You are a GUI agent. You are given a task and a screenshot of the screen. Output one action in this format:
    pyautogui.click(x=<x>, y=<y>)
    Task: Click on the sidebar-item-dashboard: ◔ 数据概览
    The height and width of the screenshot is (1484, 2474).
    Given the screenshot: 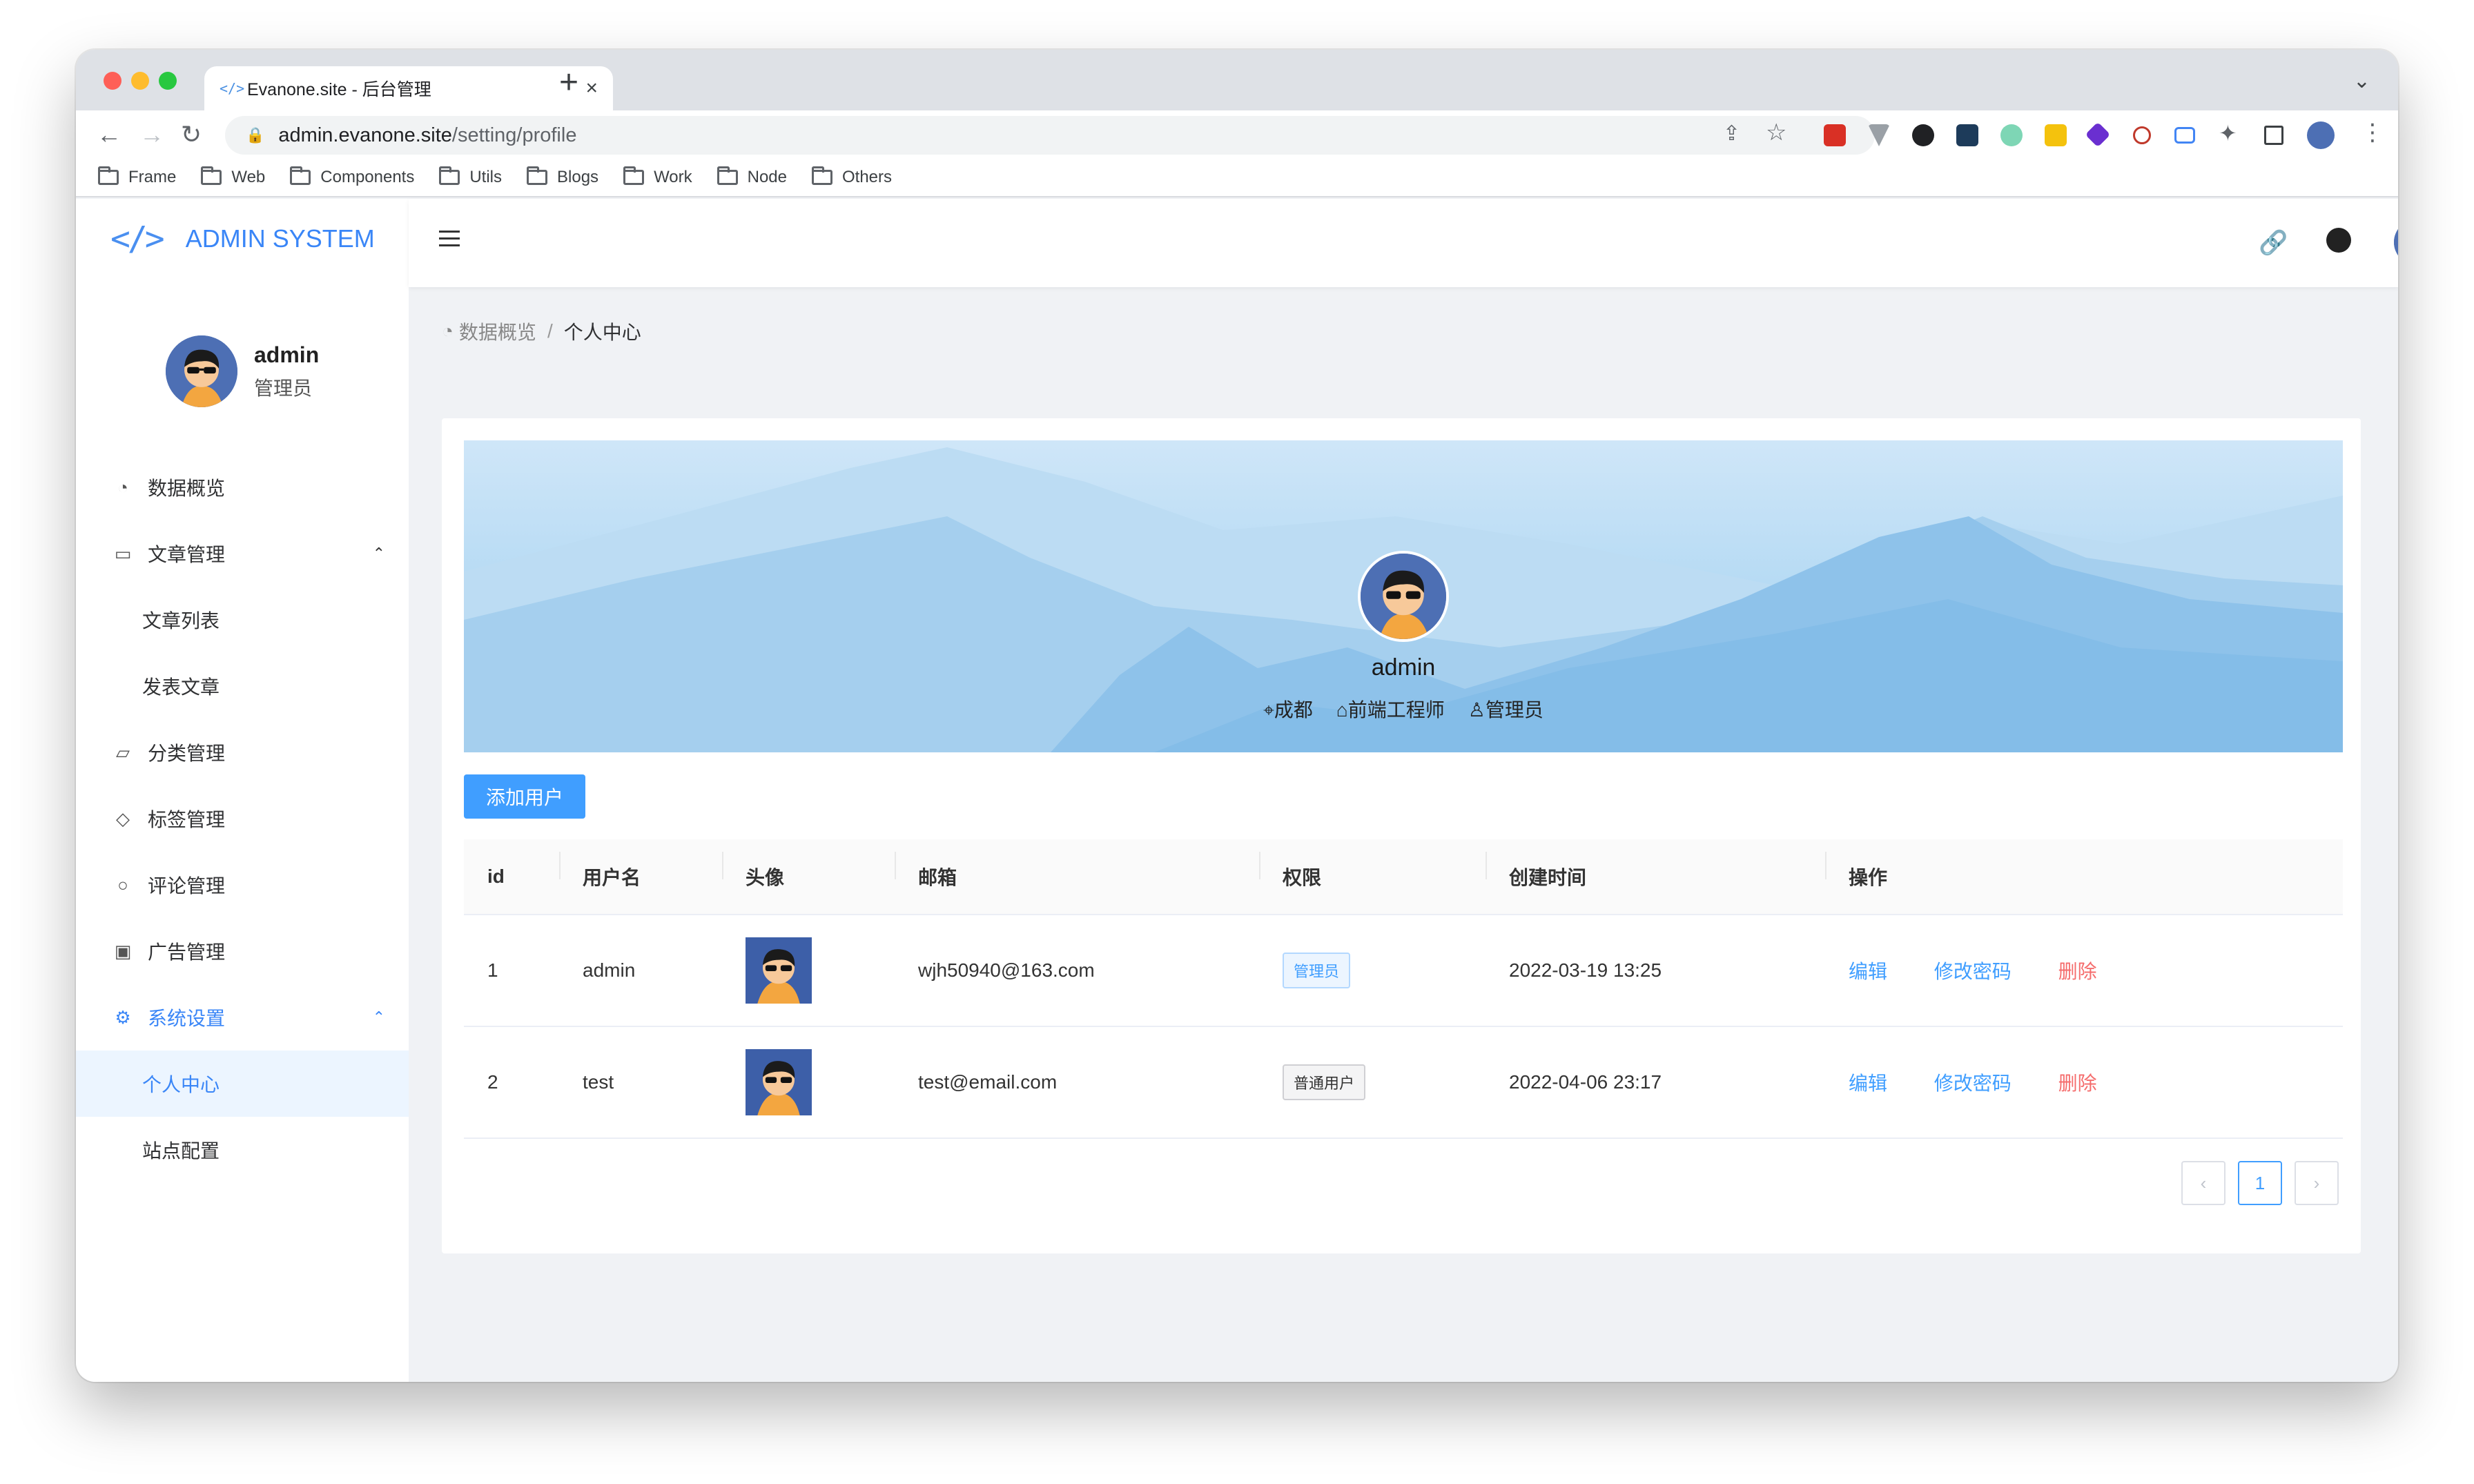 What is the action you would take?
    pyautogui.click(x=242, y=487)
    